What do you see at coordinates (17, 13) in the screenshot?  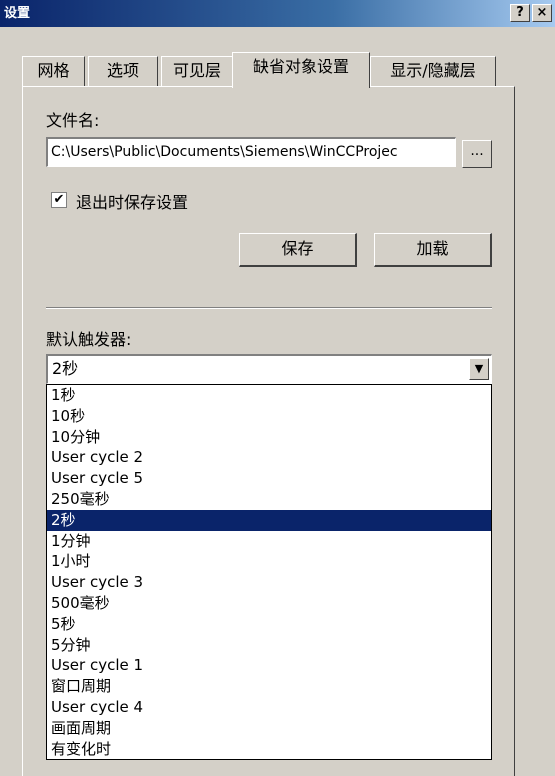 I see `window-title: 设置` at bounding box center [17, 13].